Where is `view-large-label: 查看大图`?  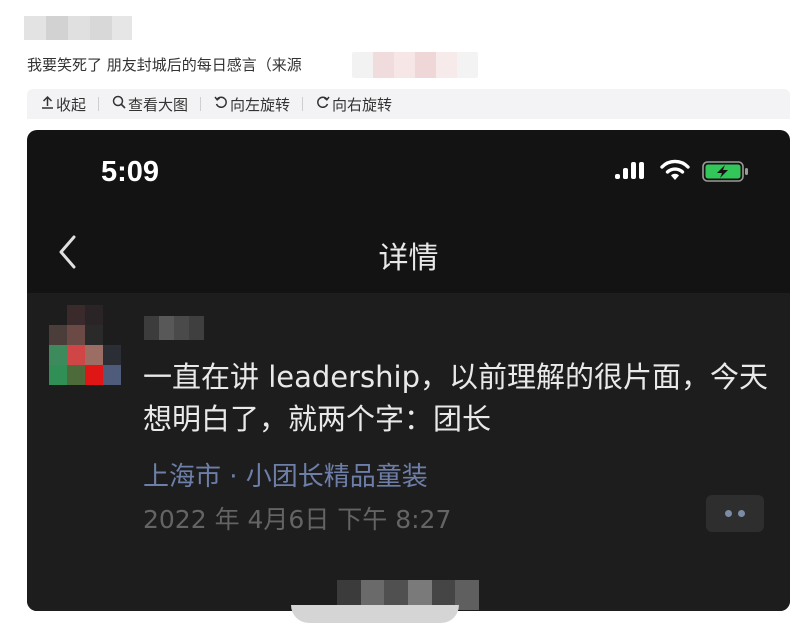 view-large-label: 查看大图 is located at coordinates (158, 104).